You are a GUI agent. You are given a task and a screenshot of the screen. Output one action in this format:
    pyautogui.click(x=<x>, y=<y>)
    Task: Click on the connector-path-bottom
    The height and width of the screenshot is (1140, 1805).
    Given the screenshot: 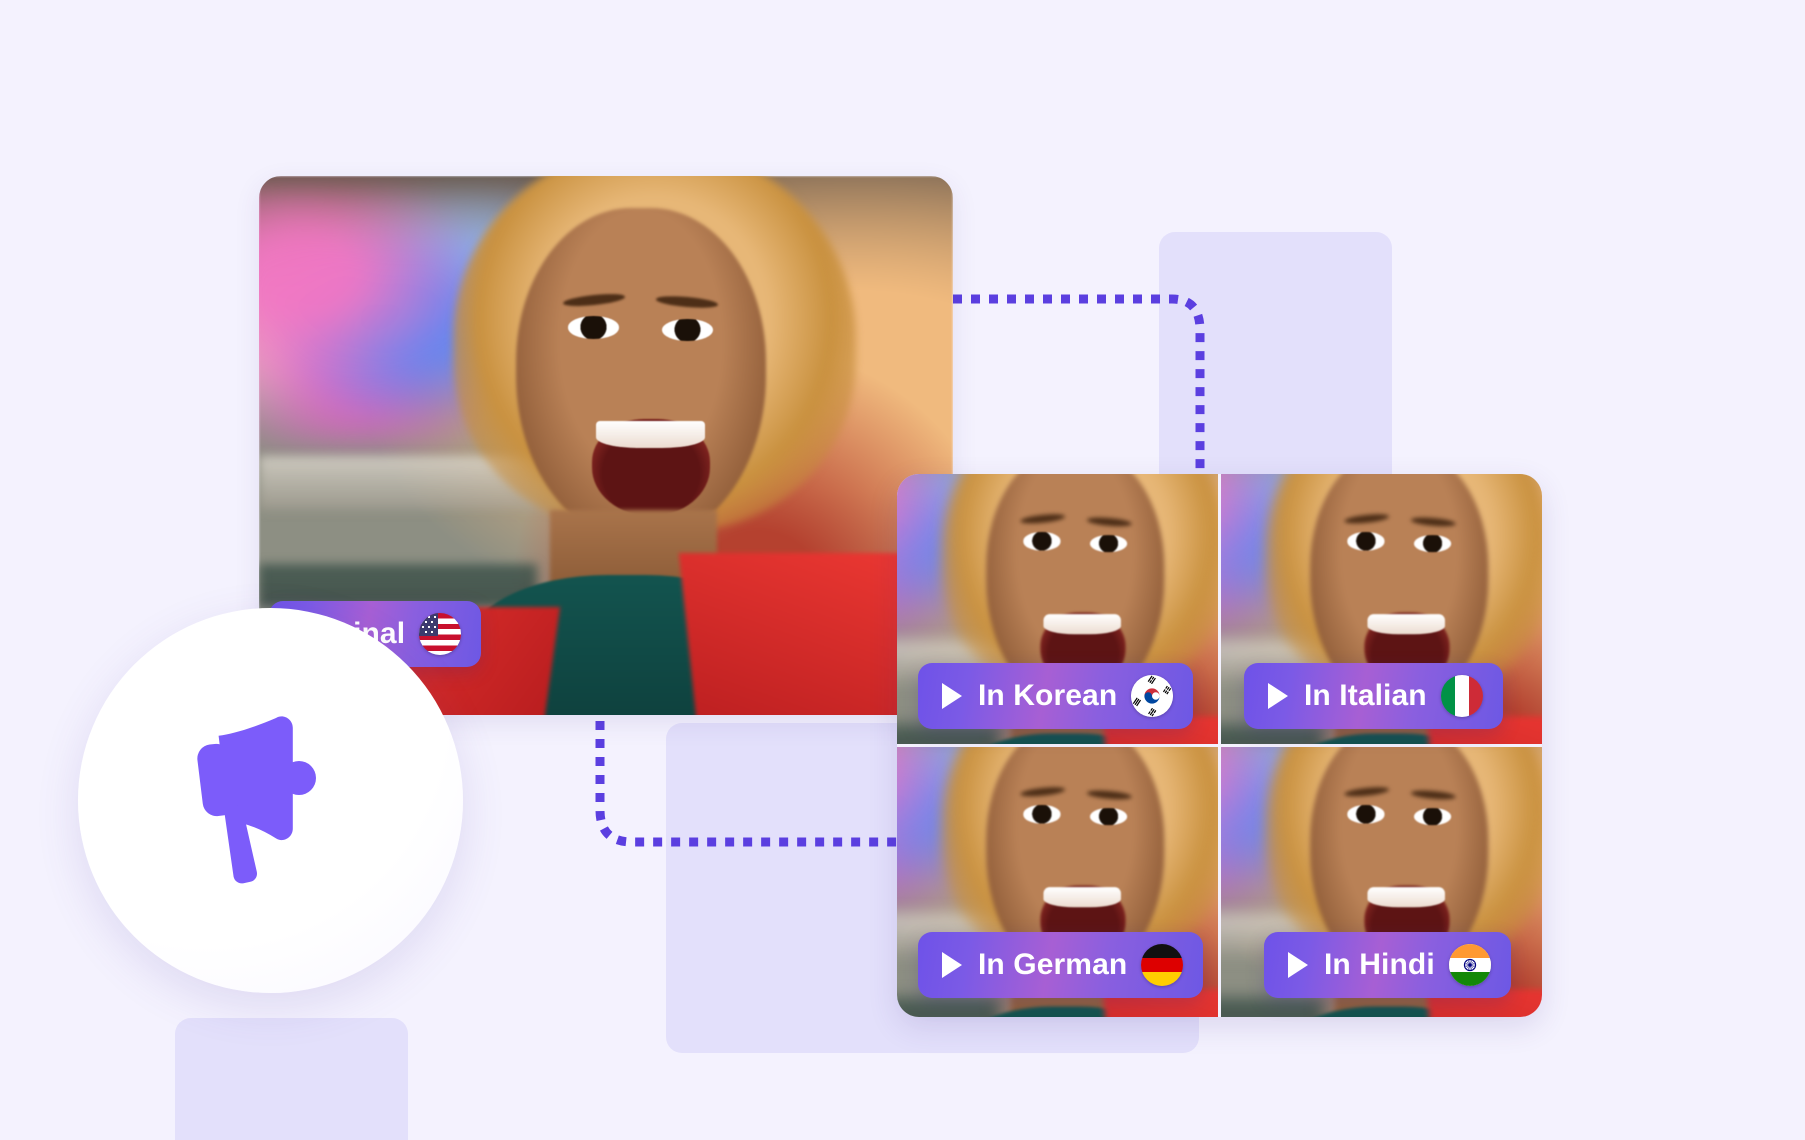 What is the action you would take?
    pyautogui.click(x=747, y=775)
    